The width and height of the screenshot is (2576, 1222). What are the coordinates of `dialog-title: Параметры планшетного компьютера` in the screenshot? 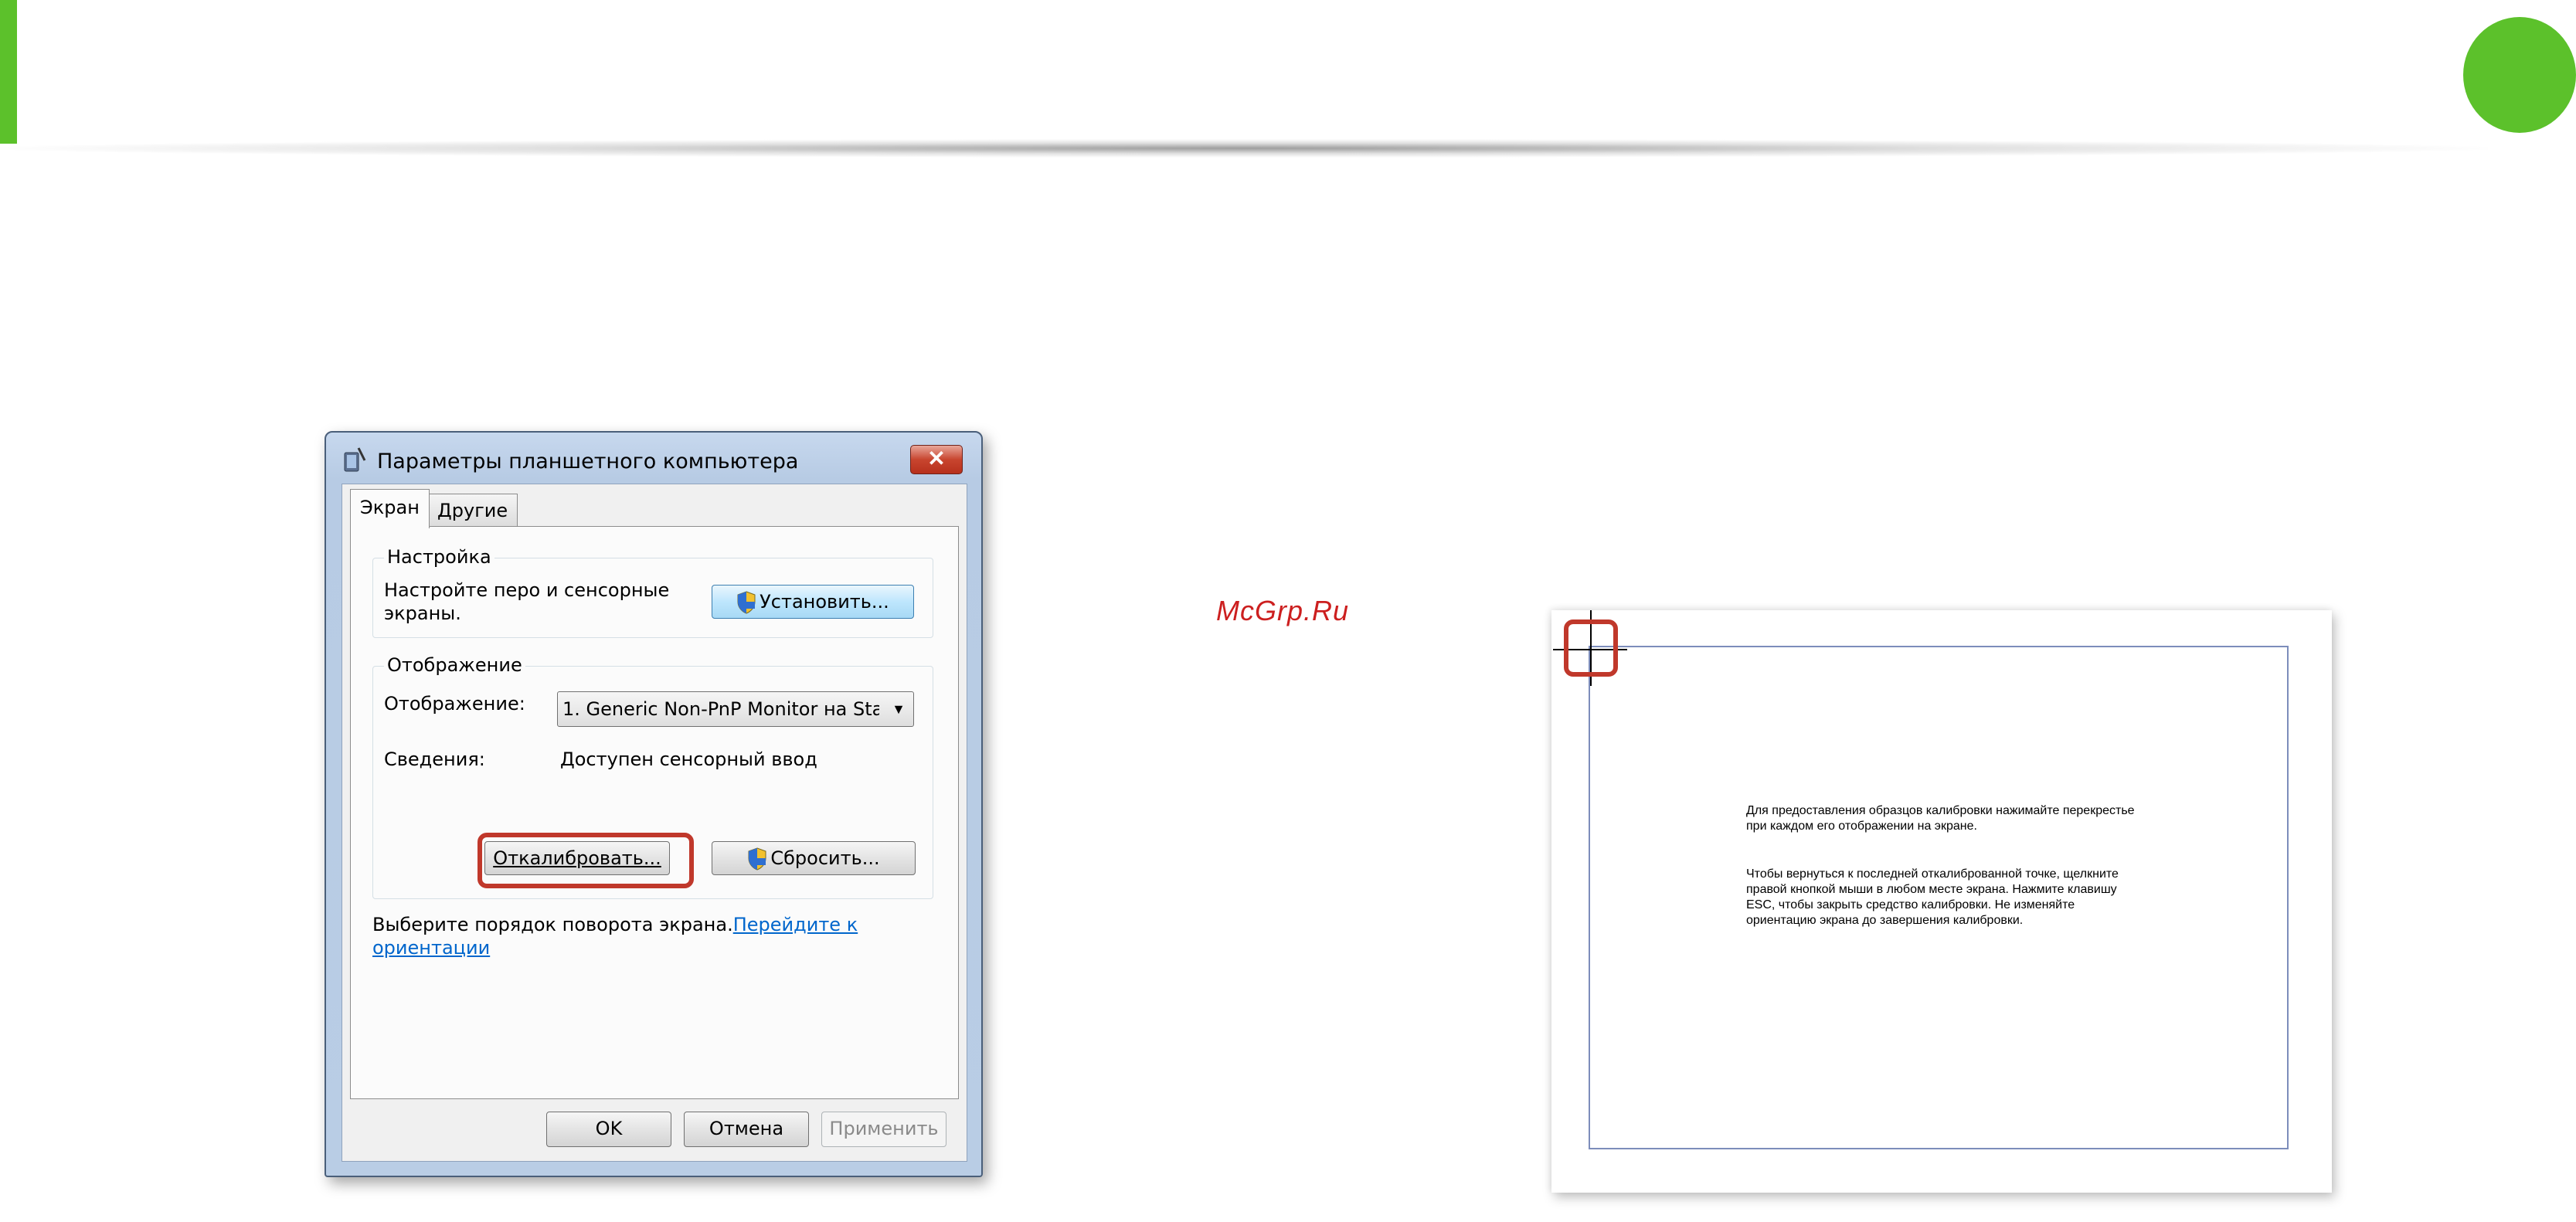 It's located at (588, 462).